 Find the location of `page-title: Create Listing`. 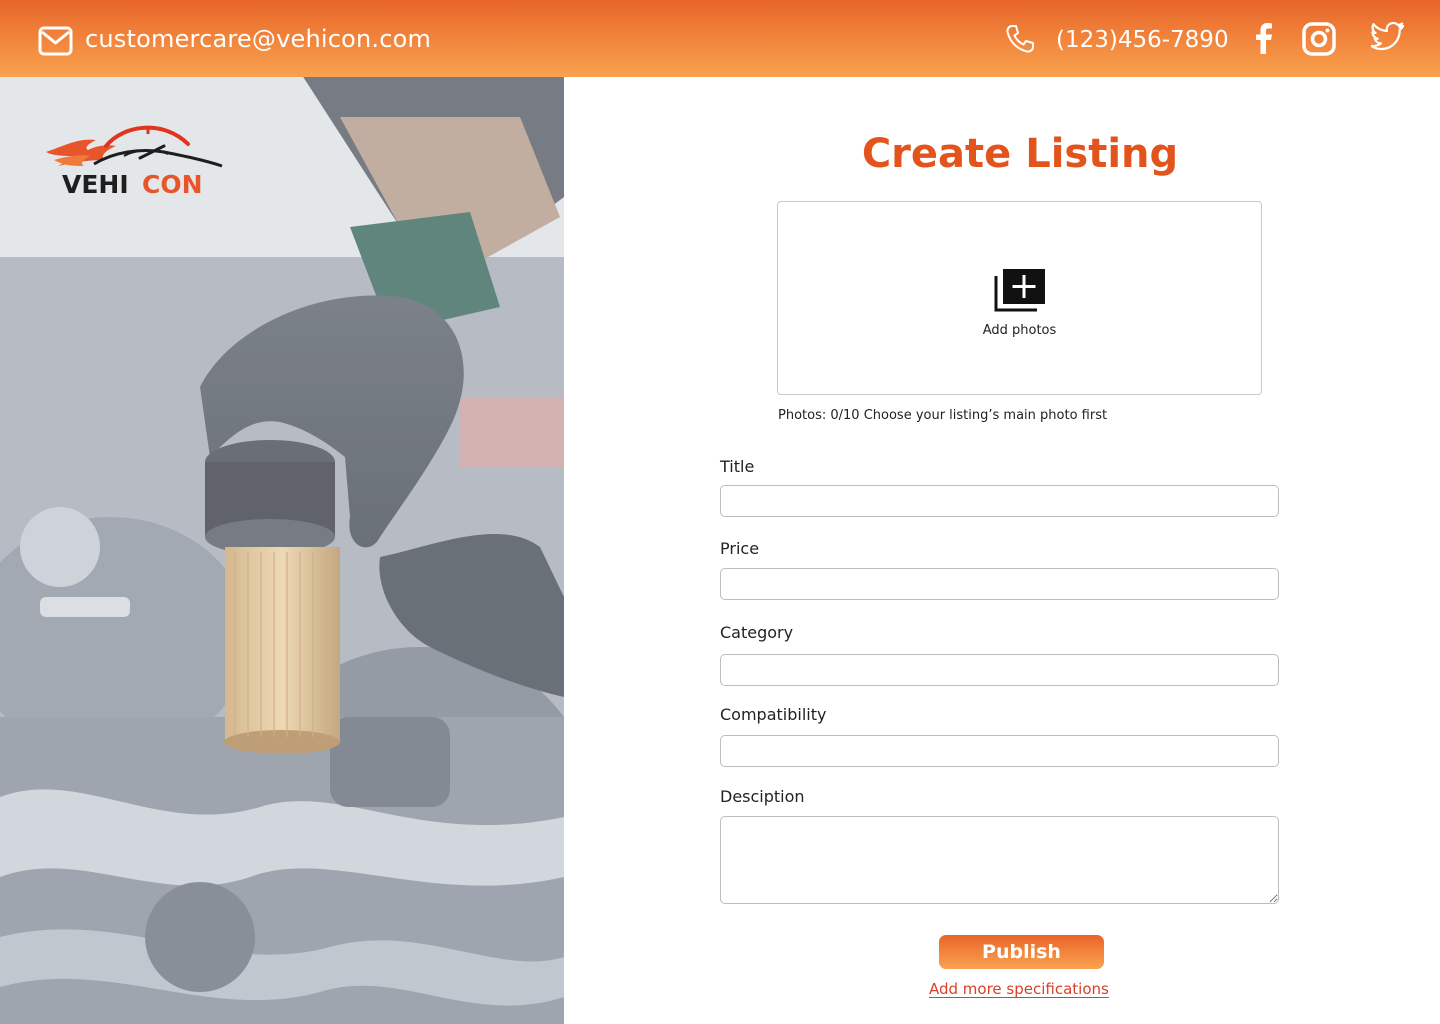

page-title: Create Listing is located at coordinates (1020, 154).